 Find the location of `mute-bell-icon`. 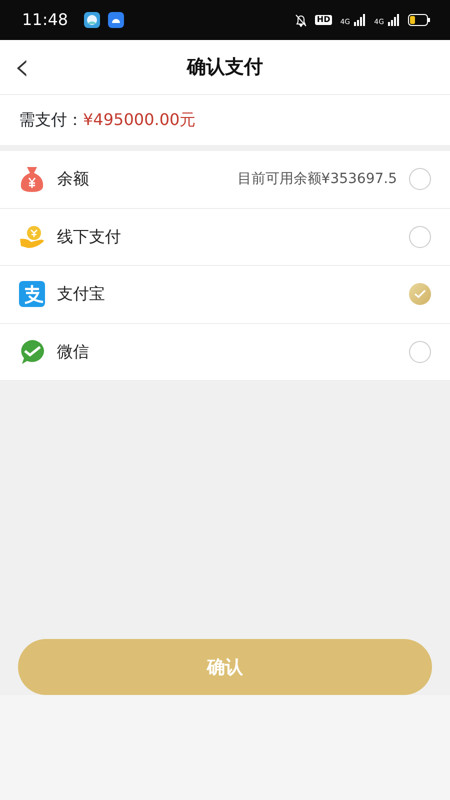

mute-bell-icon is located at coordinates (300, 20).